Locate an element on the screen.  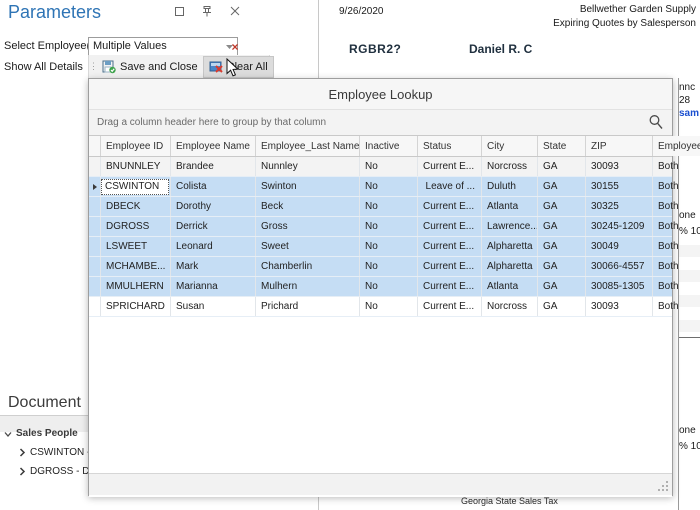
cell-last-name: Sweet is located at coordinates (308, 246).